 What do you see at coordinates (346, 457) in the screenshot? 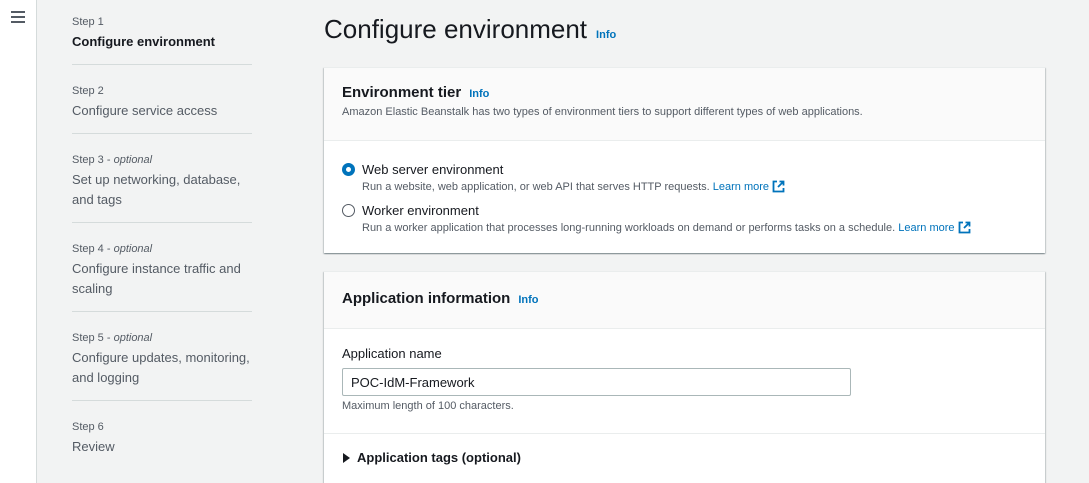
I see `caret-right-icon` at bounding box center [346, 457].